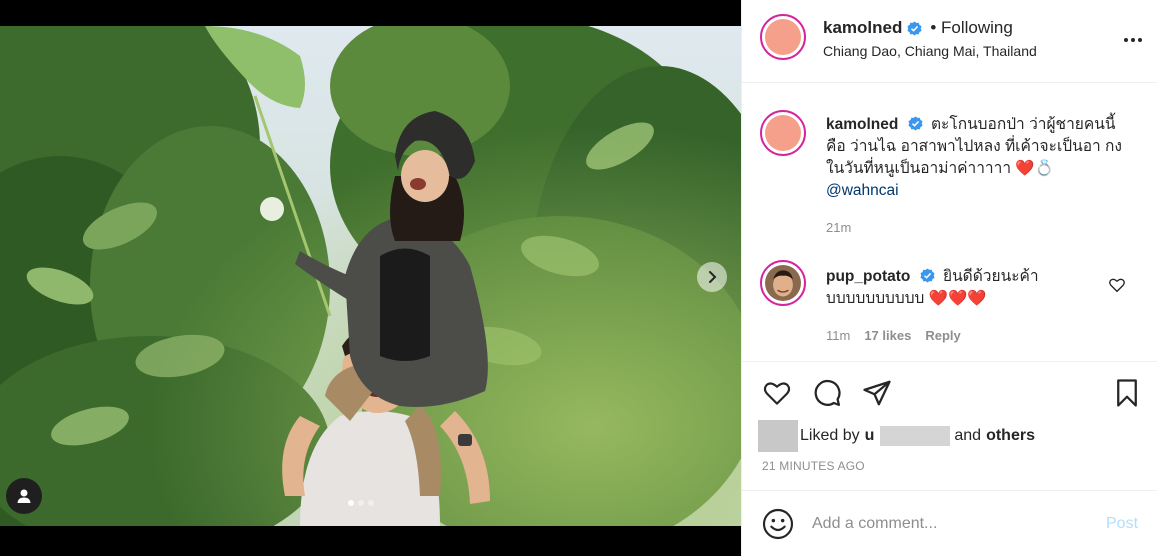 This screenshot has height=556, width=1157. Describe the element at coordinates (813, 466) in the screenshot. I see `post-timestamp: 21 MINUTES AGO` at that location.